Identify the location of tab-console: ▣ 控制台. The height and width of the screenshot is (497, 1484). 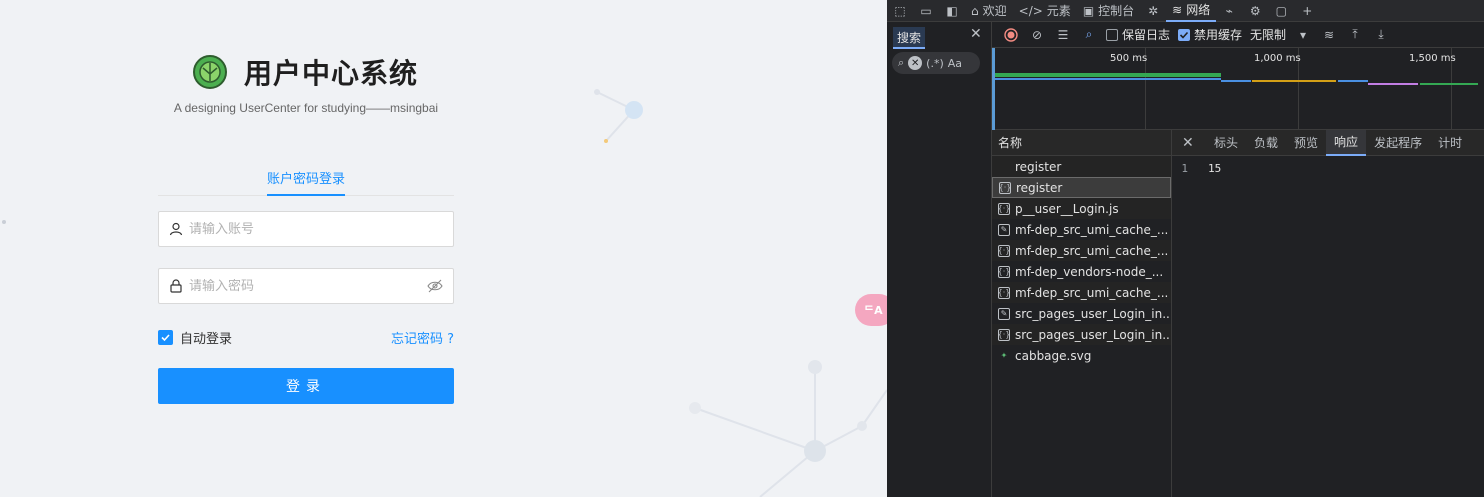
(1108, 11).